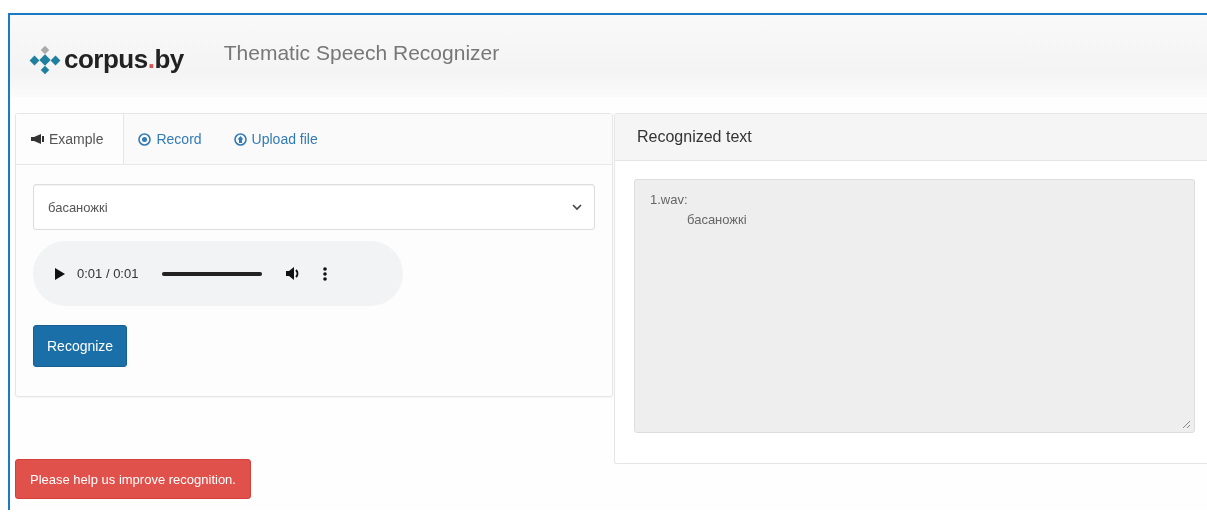 The width and height of the screenshot is (1207, 512). I want to click on logo-text: corpus.by, so click(124, 59).